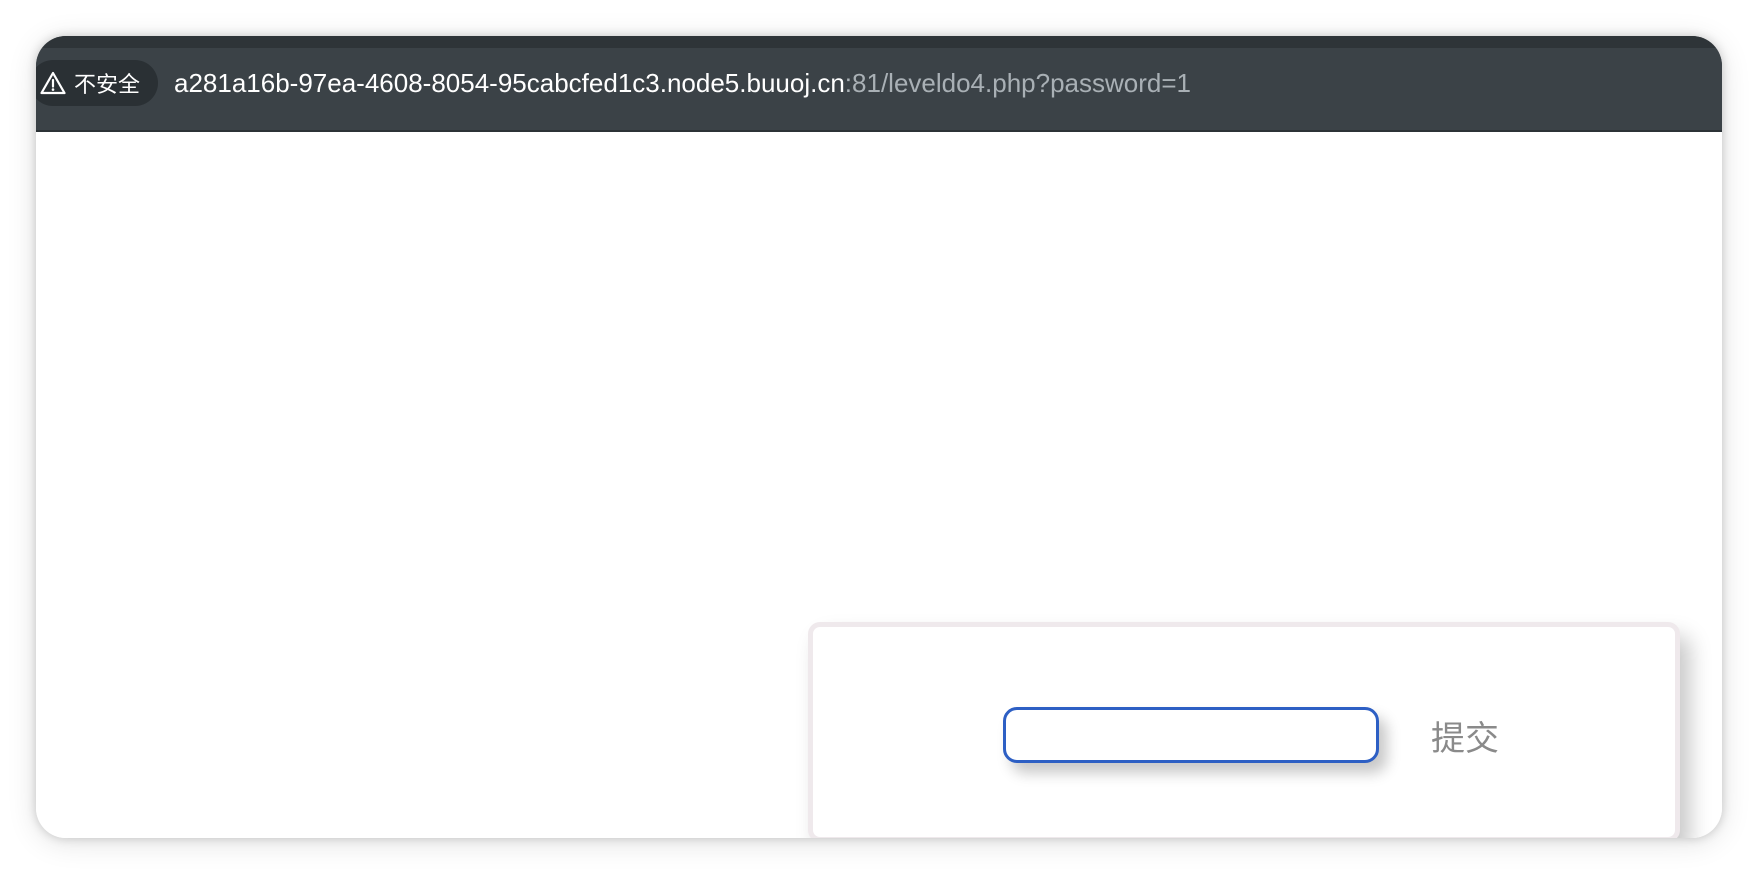 The image size is (1758, 874). Describe the element at coordinates (53, 83) in the screenshot. I see `warning-triangle-icon` at that location.